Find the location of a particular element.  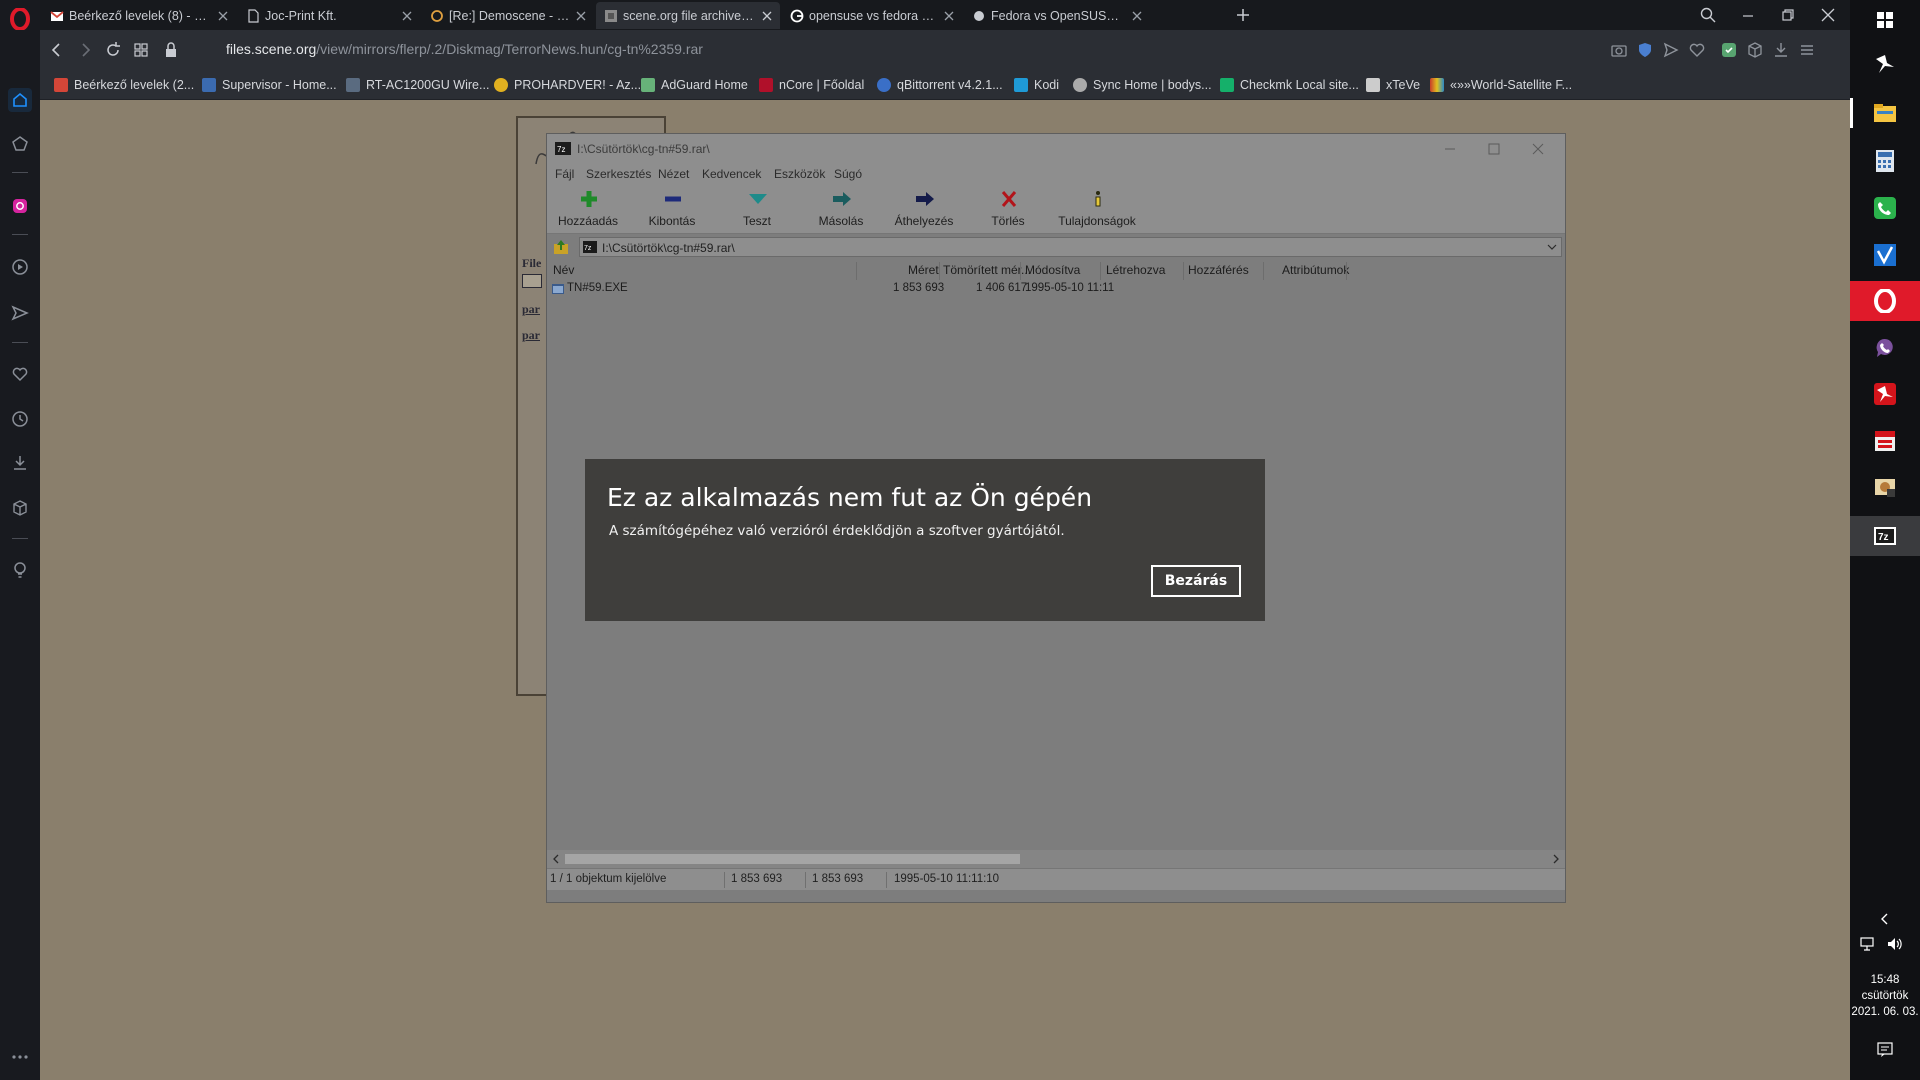

maximize-icon is located at coordinates (1494, 149).